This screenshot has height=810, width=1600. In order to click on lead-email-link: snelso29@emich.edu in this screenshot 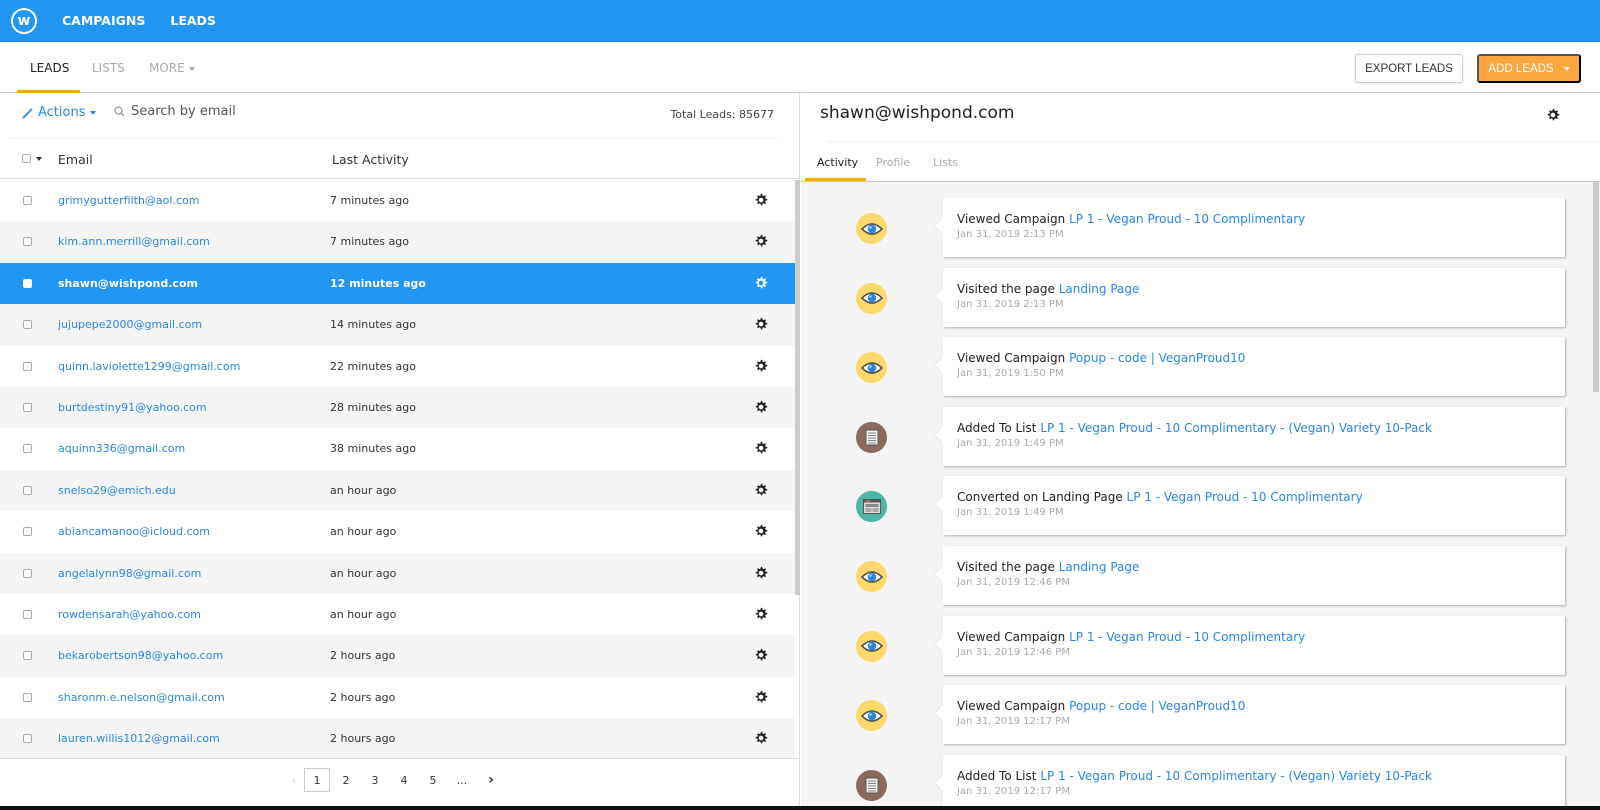, I will do `click(117, 490)`.